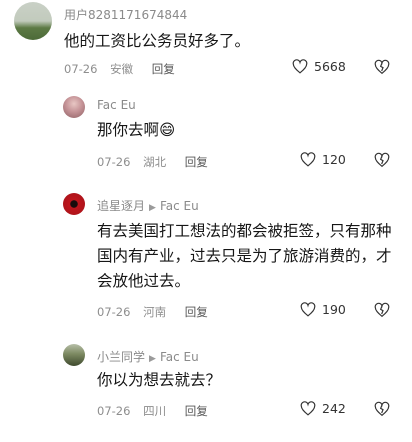 The image size is (412, 442). I want to click on username: Fac Eu, so click(116, 105).